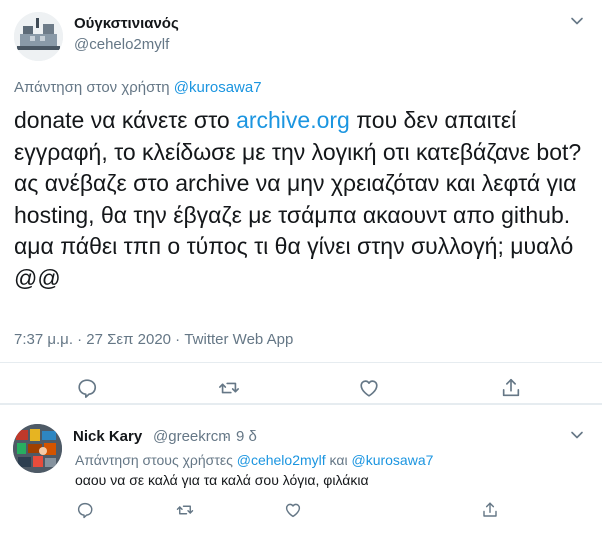  I want to click on author-name: Nick Kary, so click(107, 436).